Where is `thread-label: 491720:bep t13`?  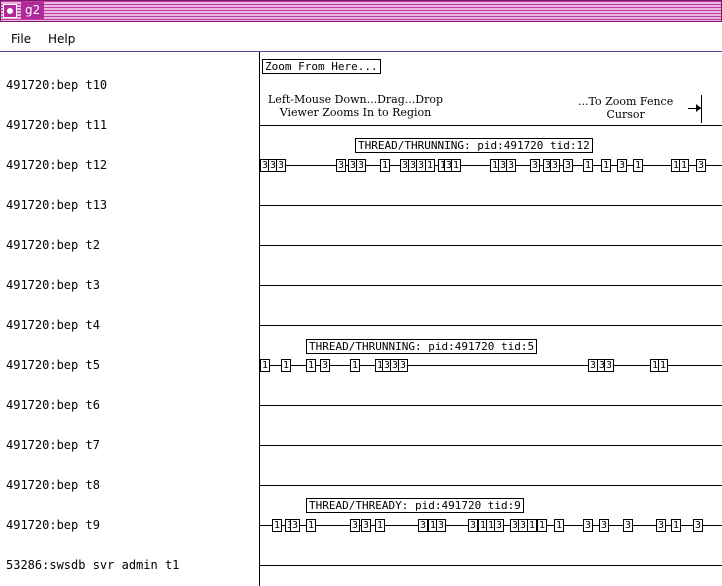 thread-label: 491720:bep t13 is located at coordinates (56, 205).